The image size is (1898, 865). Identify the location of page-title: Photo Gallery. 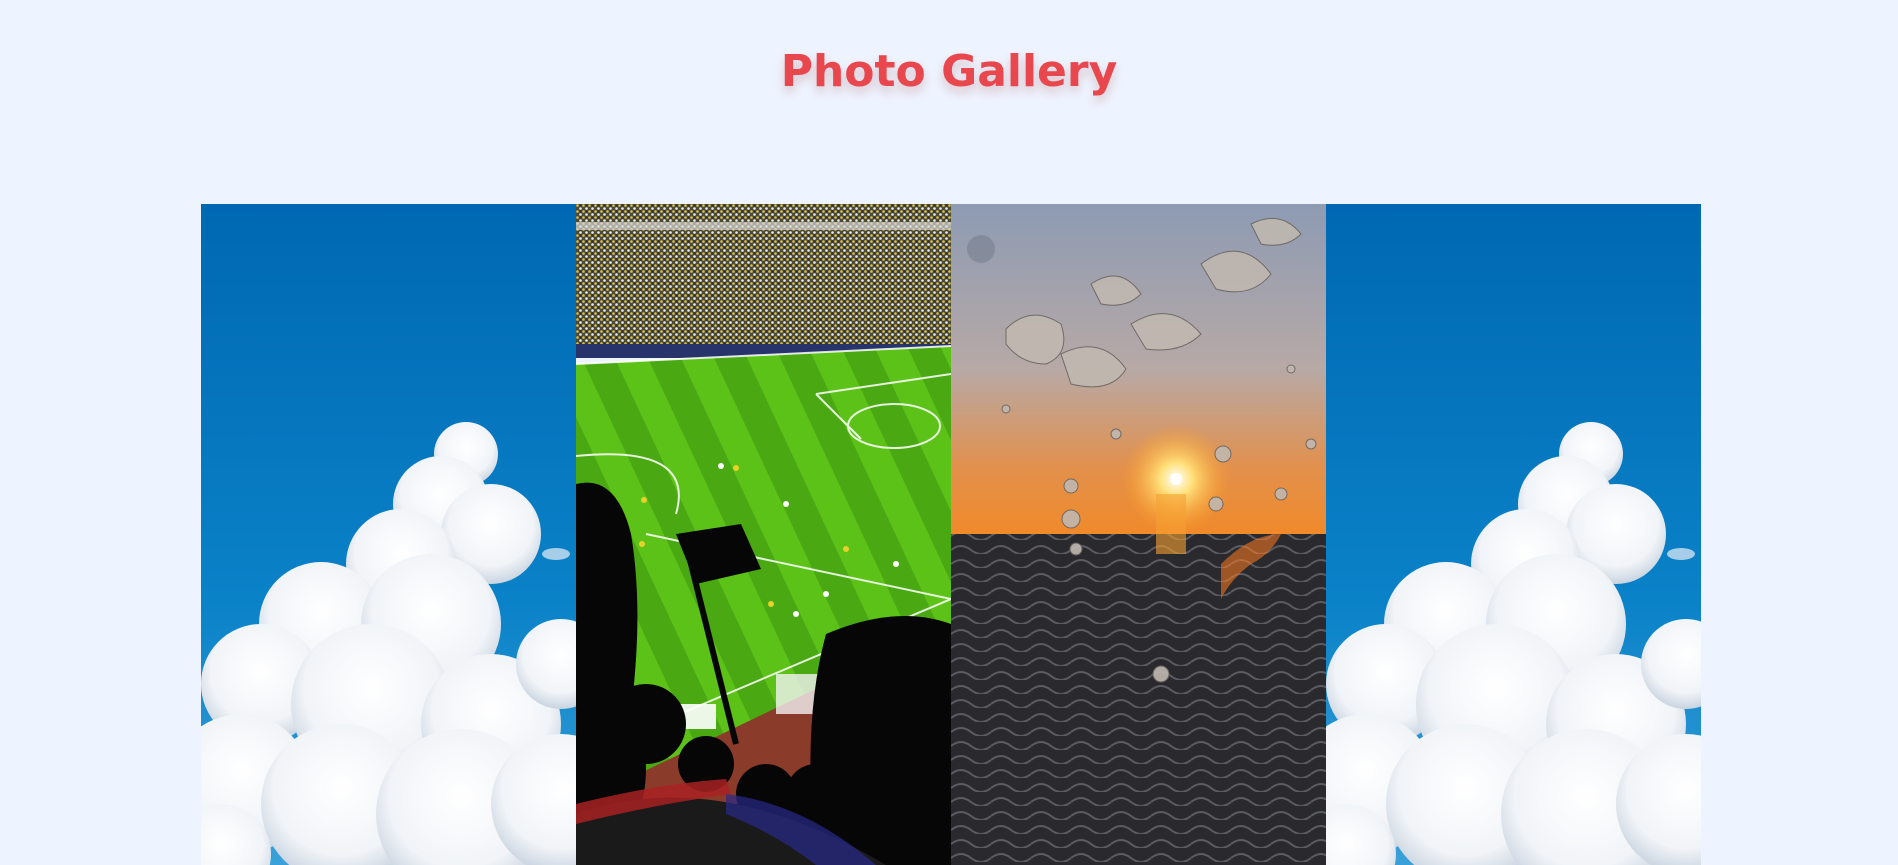
(949, 71).